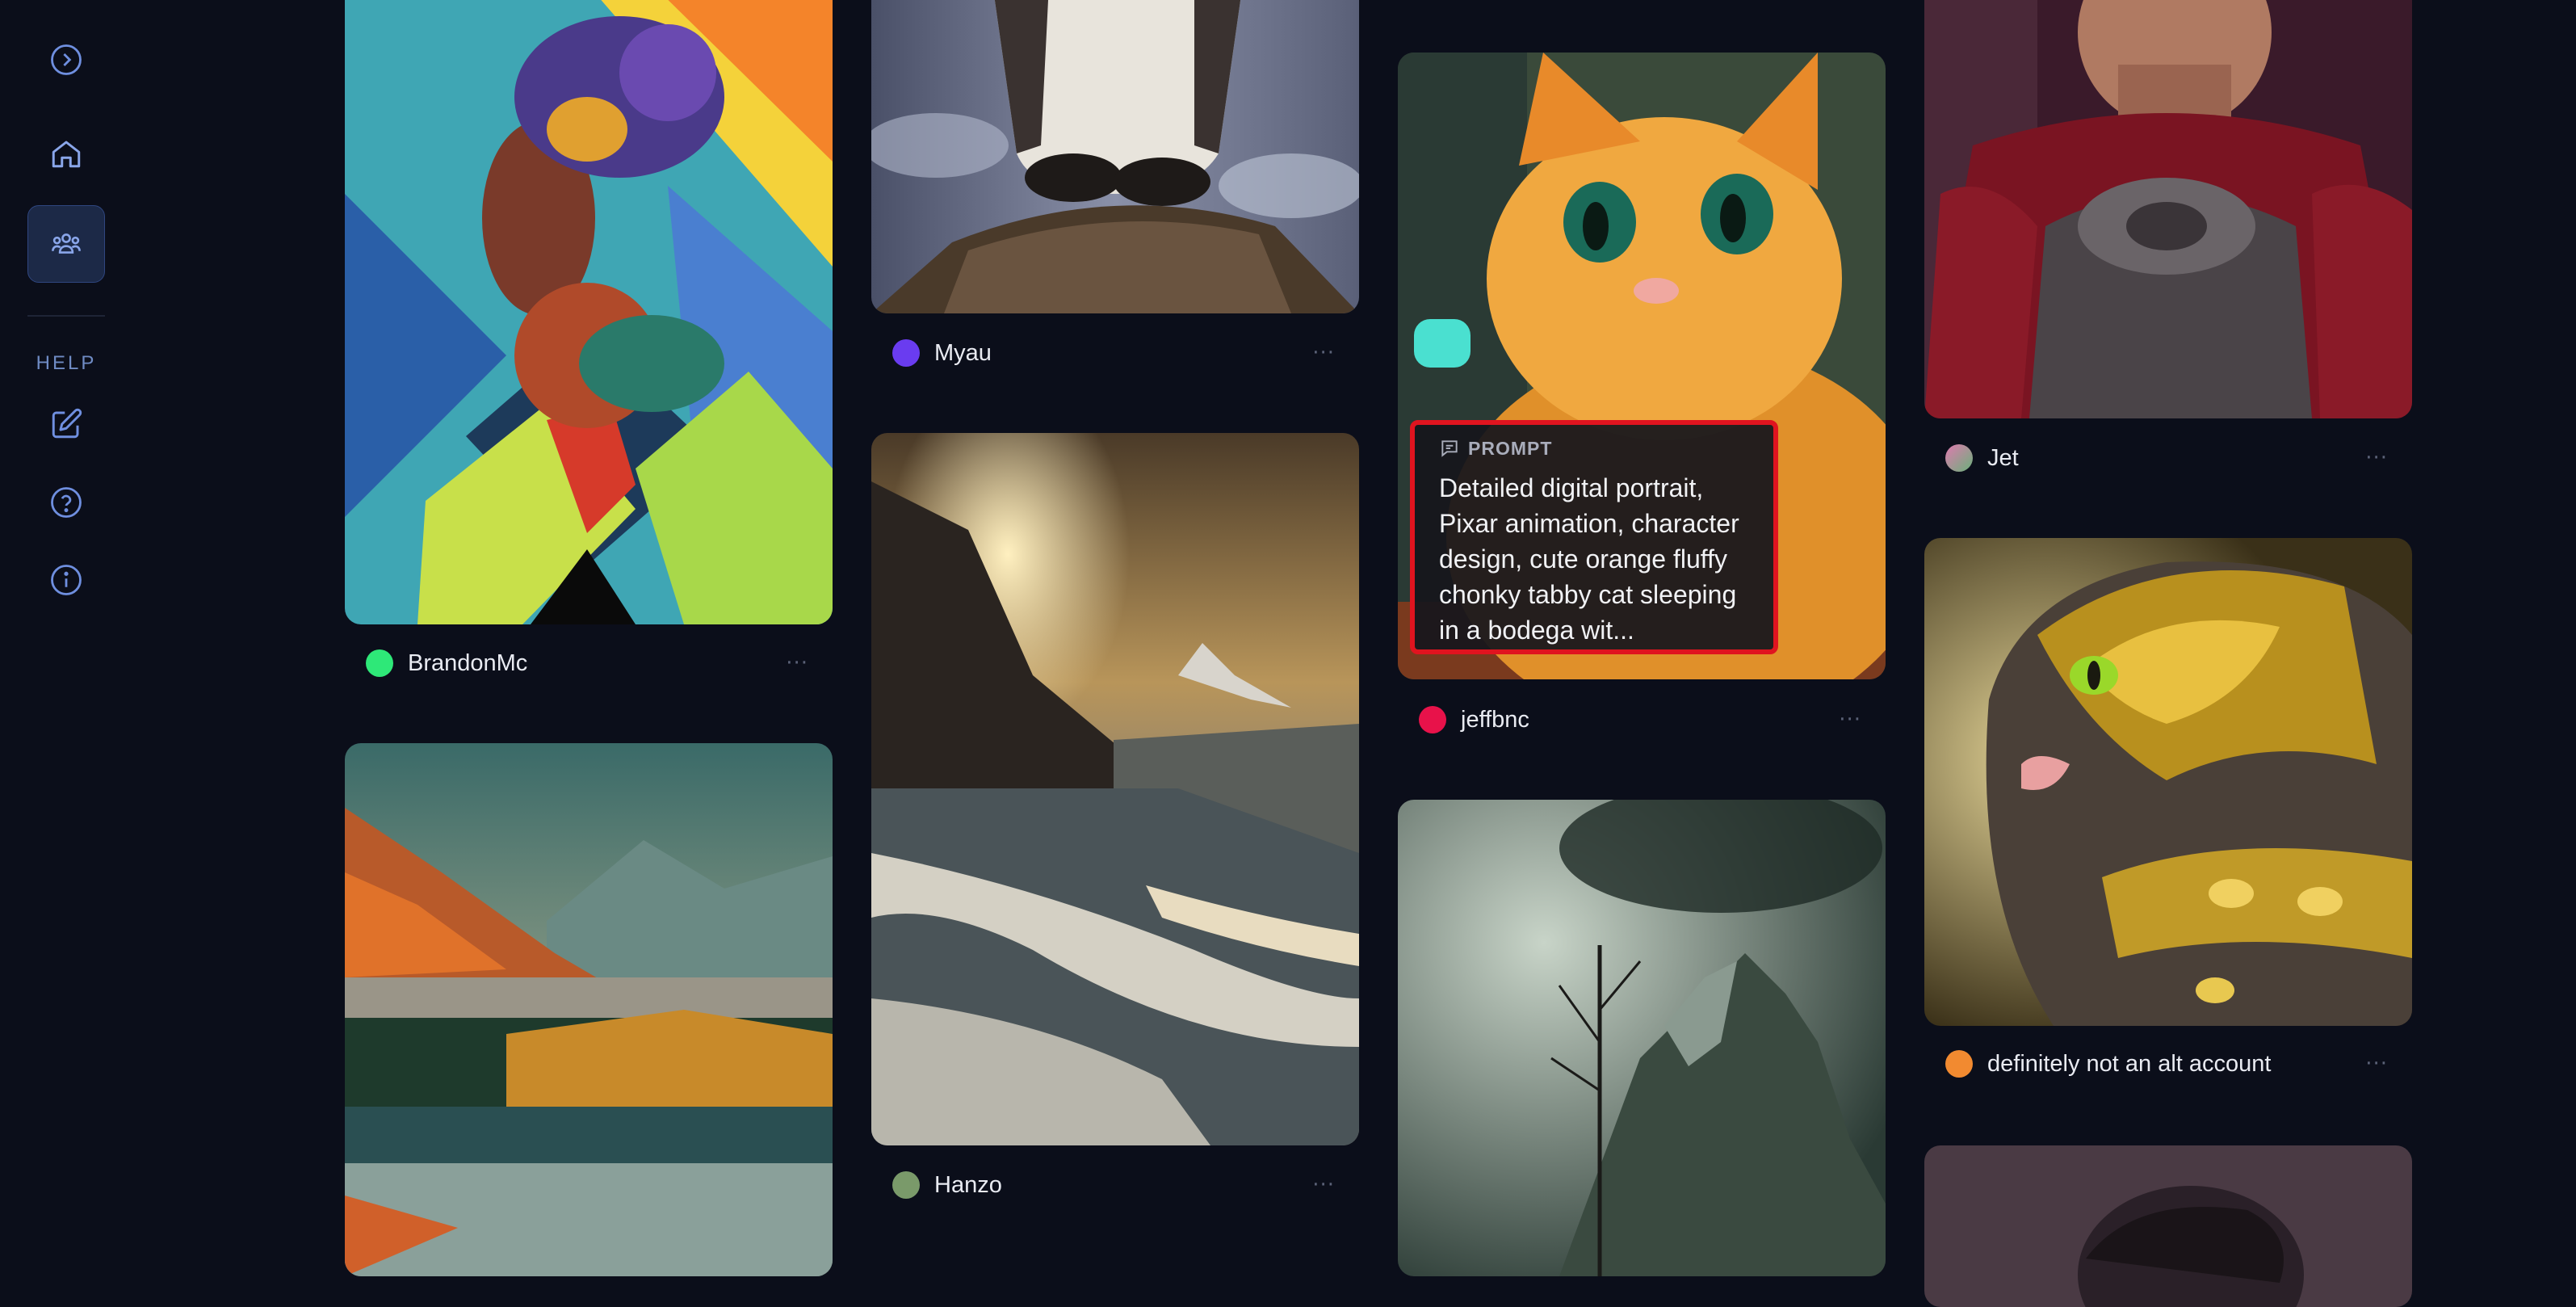 This screenshot has height=1307, width=2576. I want to click on expand-icon, so click(66, 60).